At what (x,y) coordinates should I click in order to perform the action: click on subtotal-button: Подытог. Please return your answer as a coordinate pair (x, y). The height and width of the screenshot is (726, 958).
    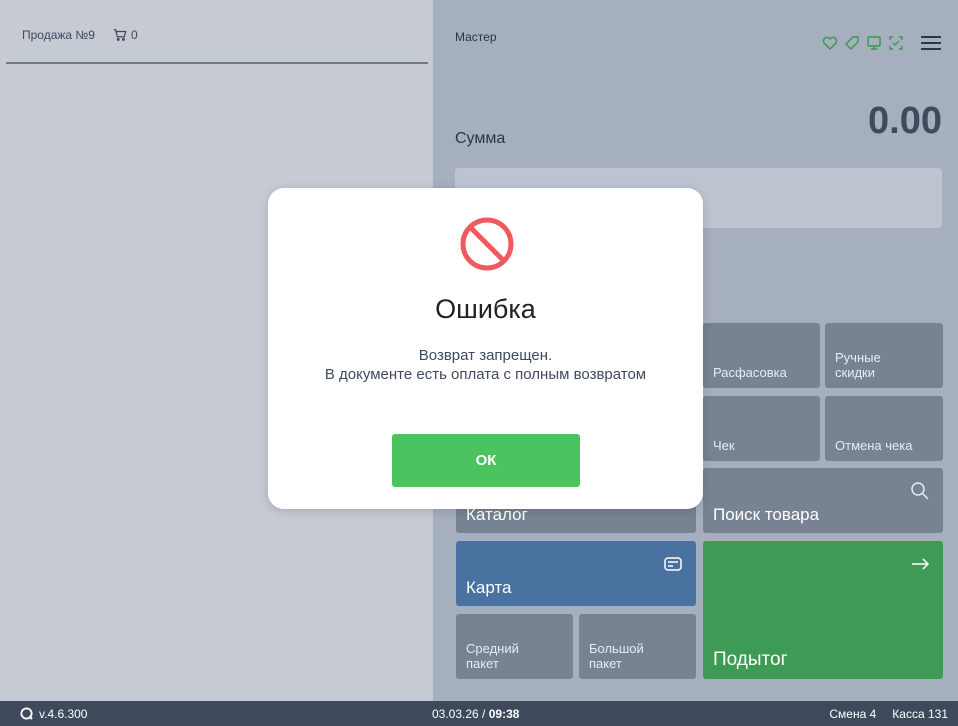
    Looking at the image, I should click on (823, 610).